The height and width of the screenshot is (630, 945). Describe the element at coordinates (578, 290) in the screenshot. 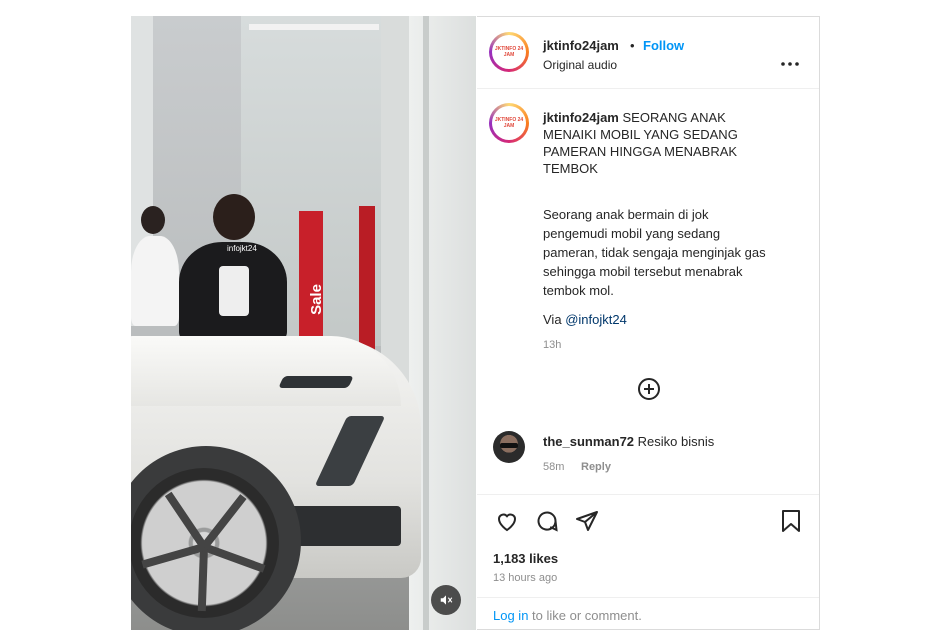

I see `caption-body-line: tembok mol.` at that location.